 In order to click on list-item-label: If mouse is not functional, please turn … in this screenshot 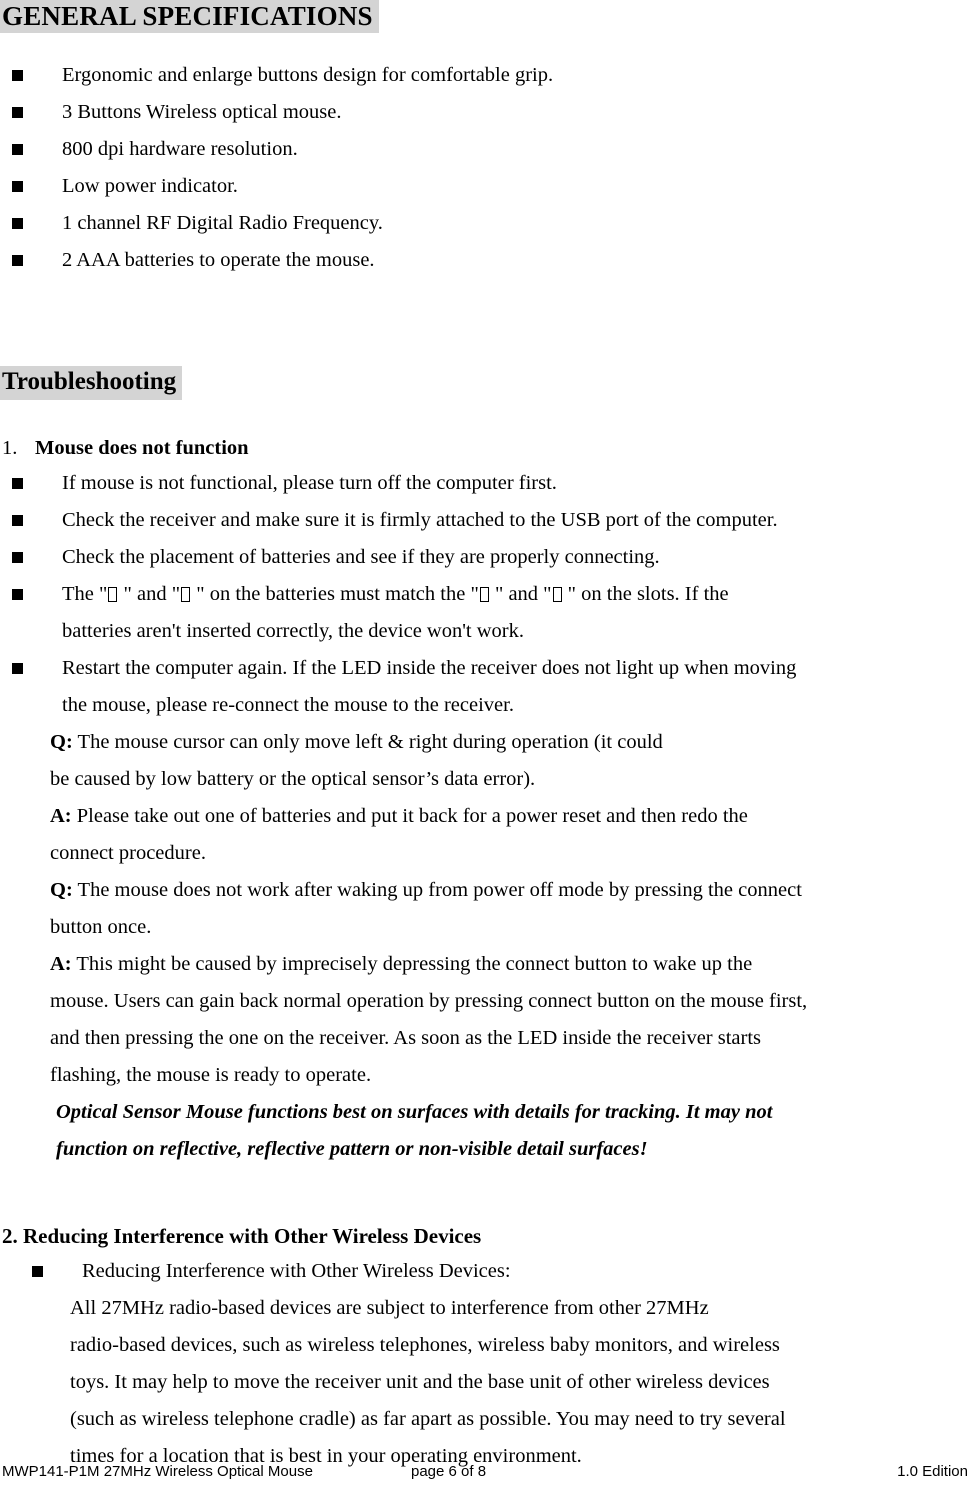, I will do `click(309, 483)`.